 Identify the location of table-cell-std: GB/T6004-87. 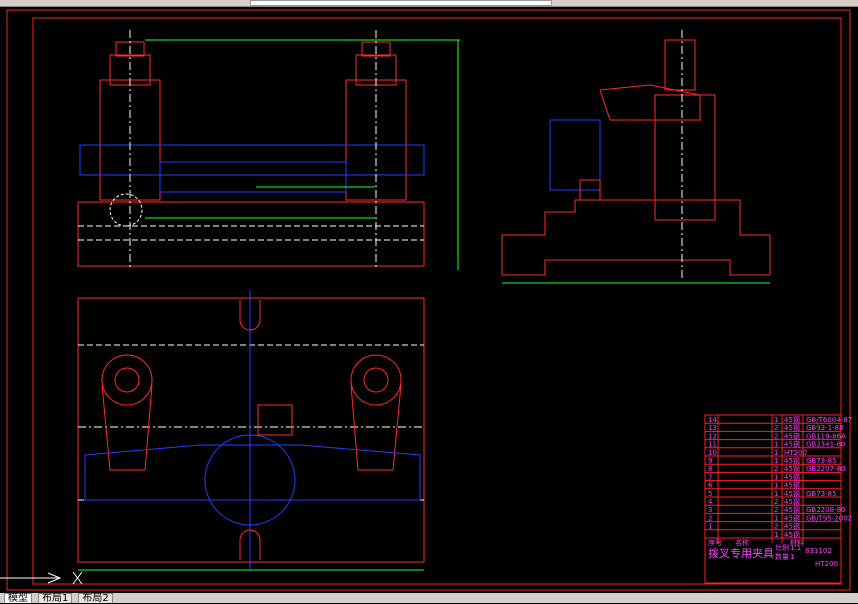
(829, 420).